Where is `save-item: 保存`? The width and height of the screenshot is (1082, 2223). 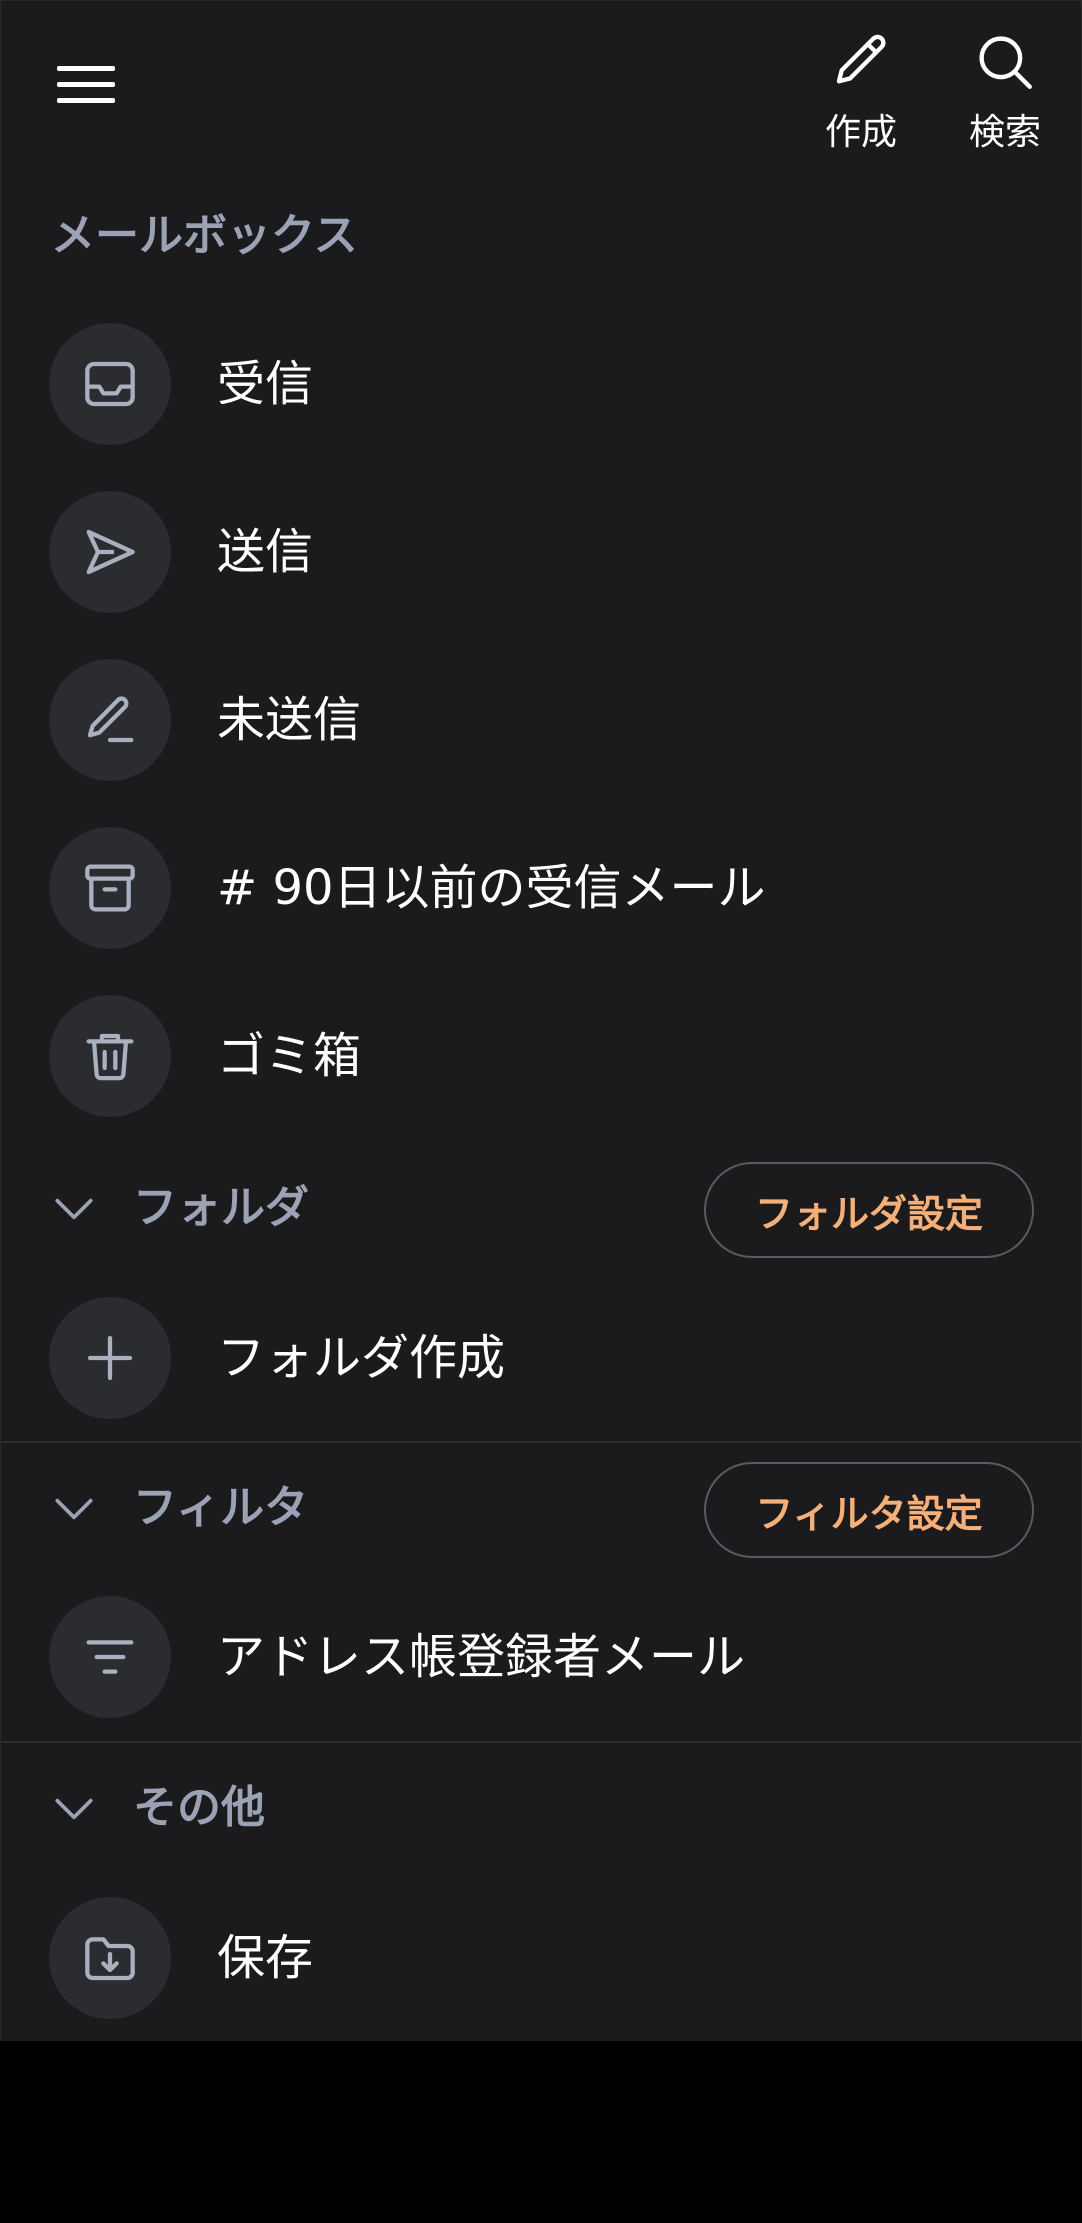
save-item: 保存 is located at coordinates (541, 1958).